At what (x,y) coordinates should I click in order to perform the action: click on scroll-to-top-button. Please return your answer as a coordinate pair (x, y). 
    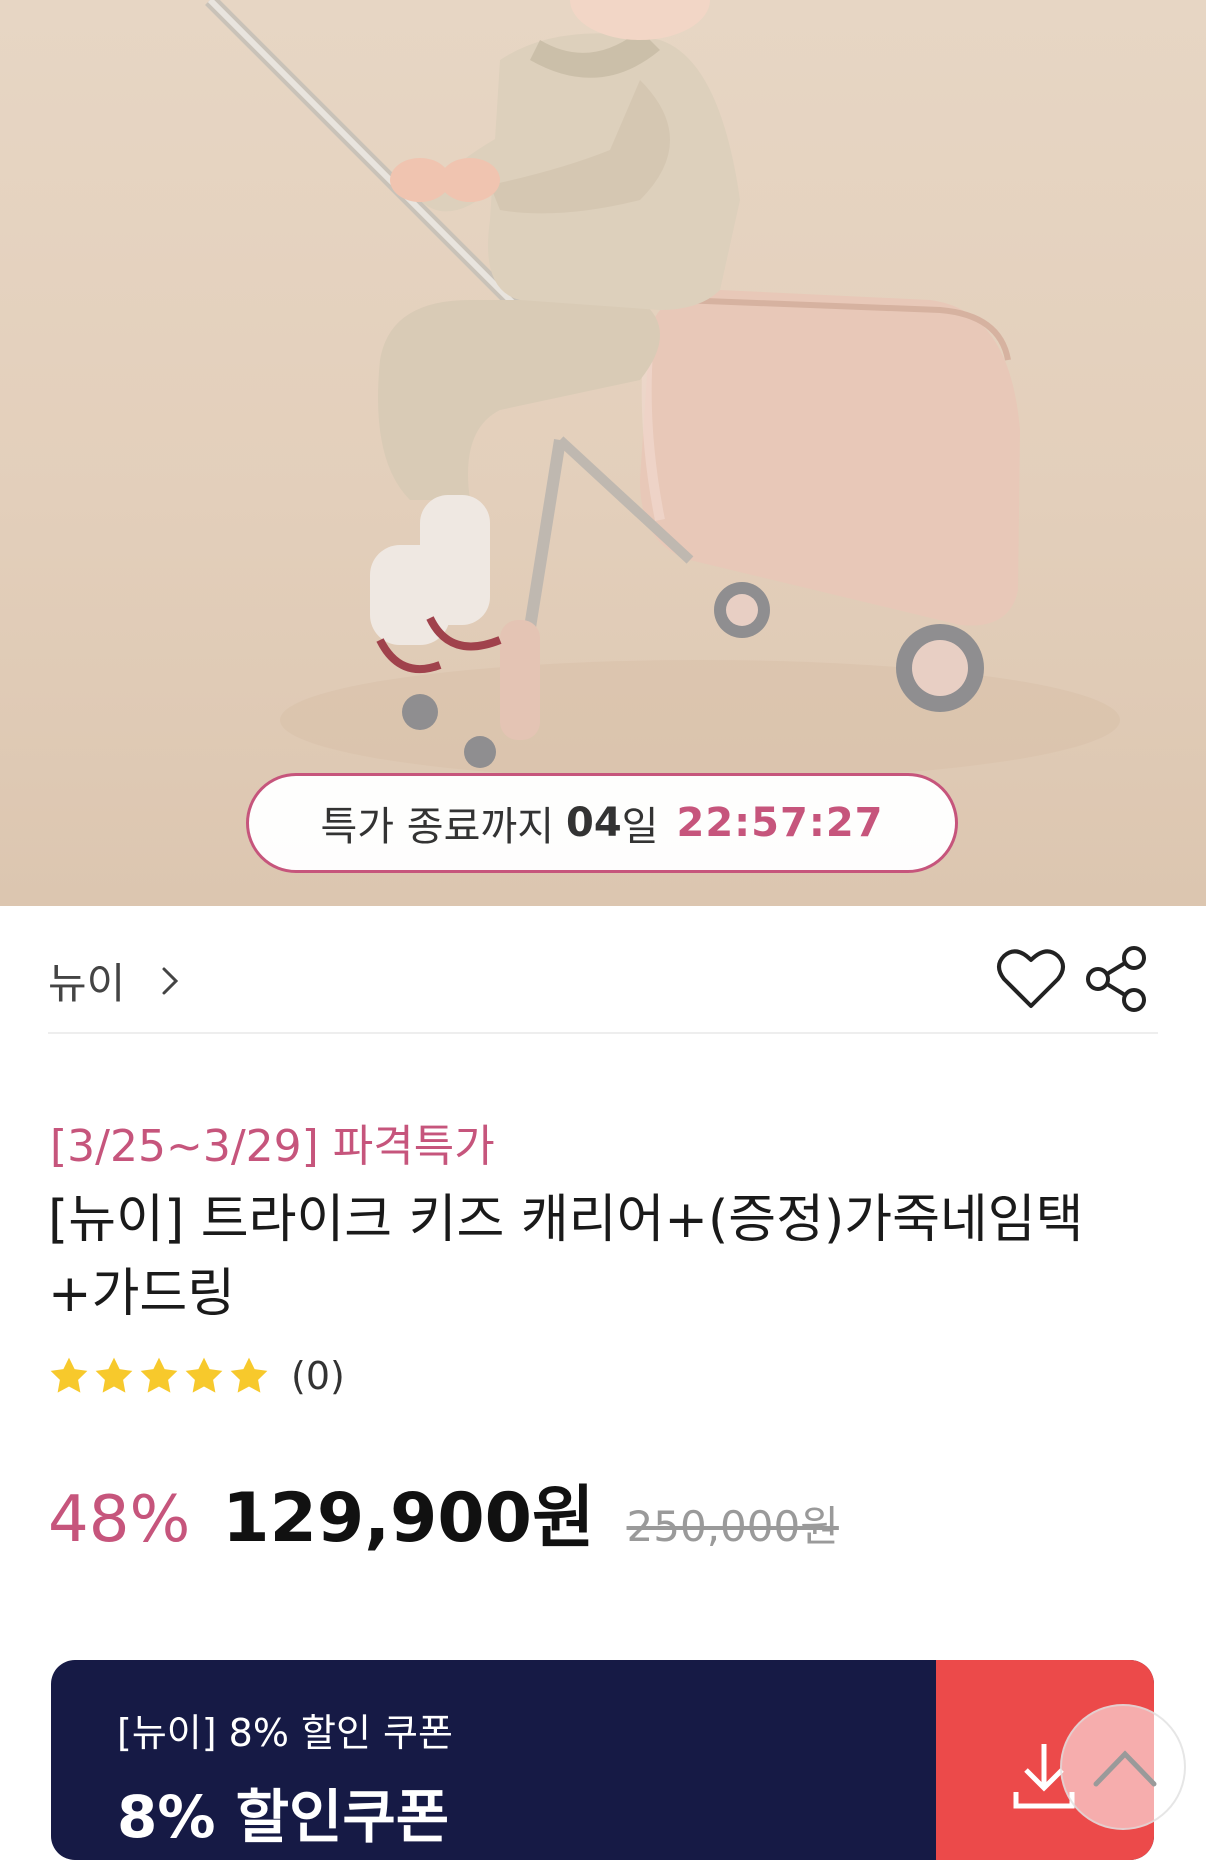
    Looking at the image, I should click on (1123, 1767).